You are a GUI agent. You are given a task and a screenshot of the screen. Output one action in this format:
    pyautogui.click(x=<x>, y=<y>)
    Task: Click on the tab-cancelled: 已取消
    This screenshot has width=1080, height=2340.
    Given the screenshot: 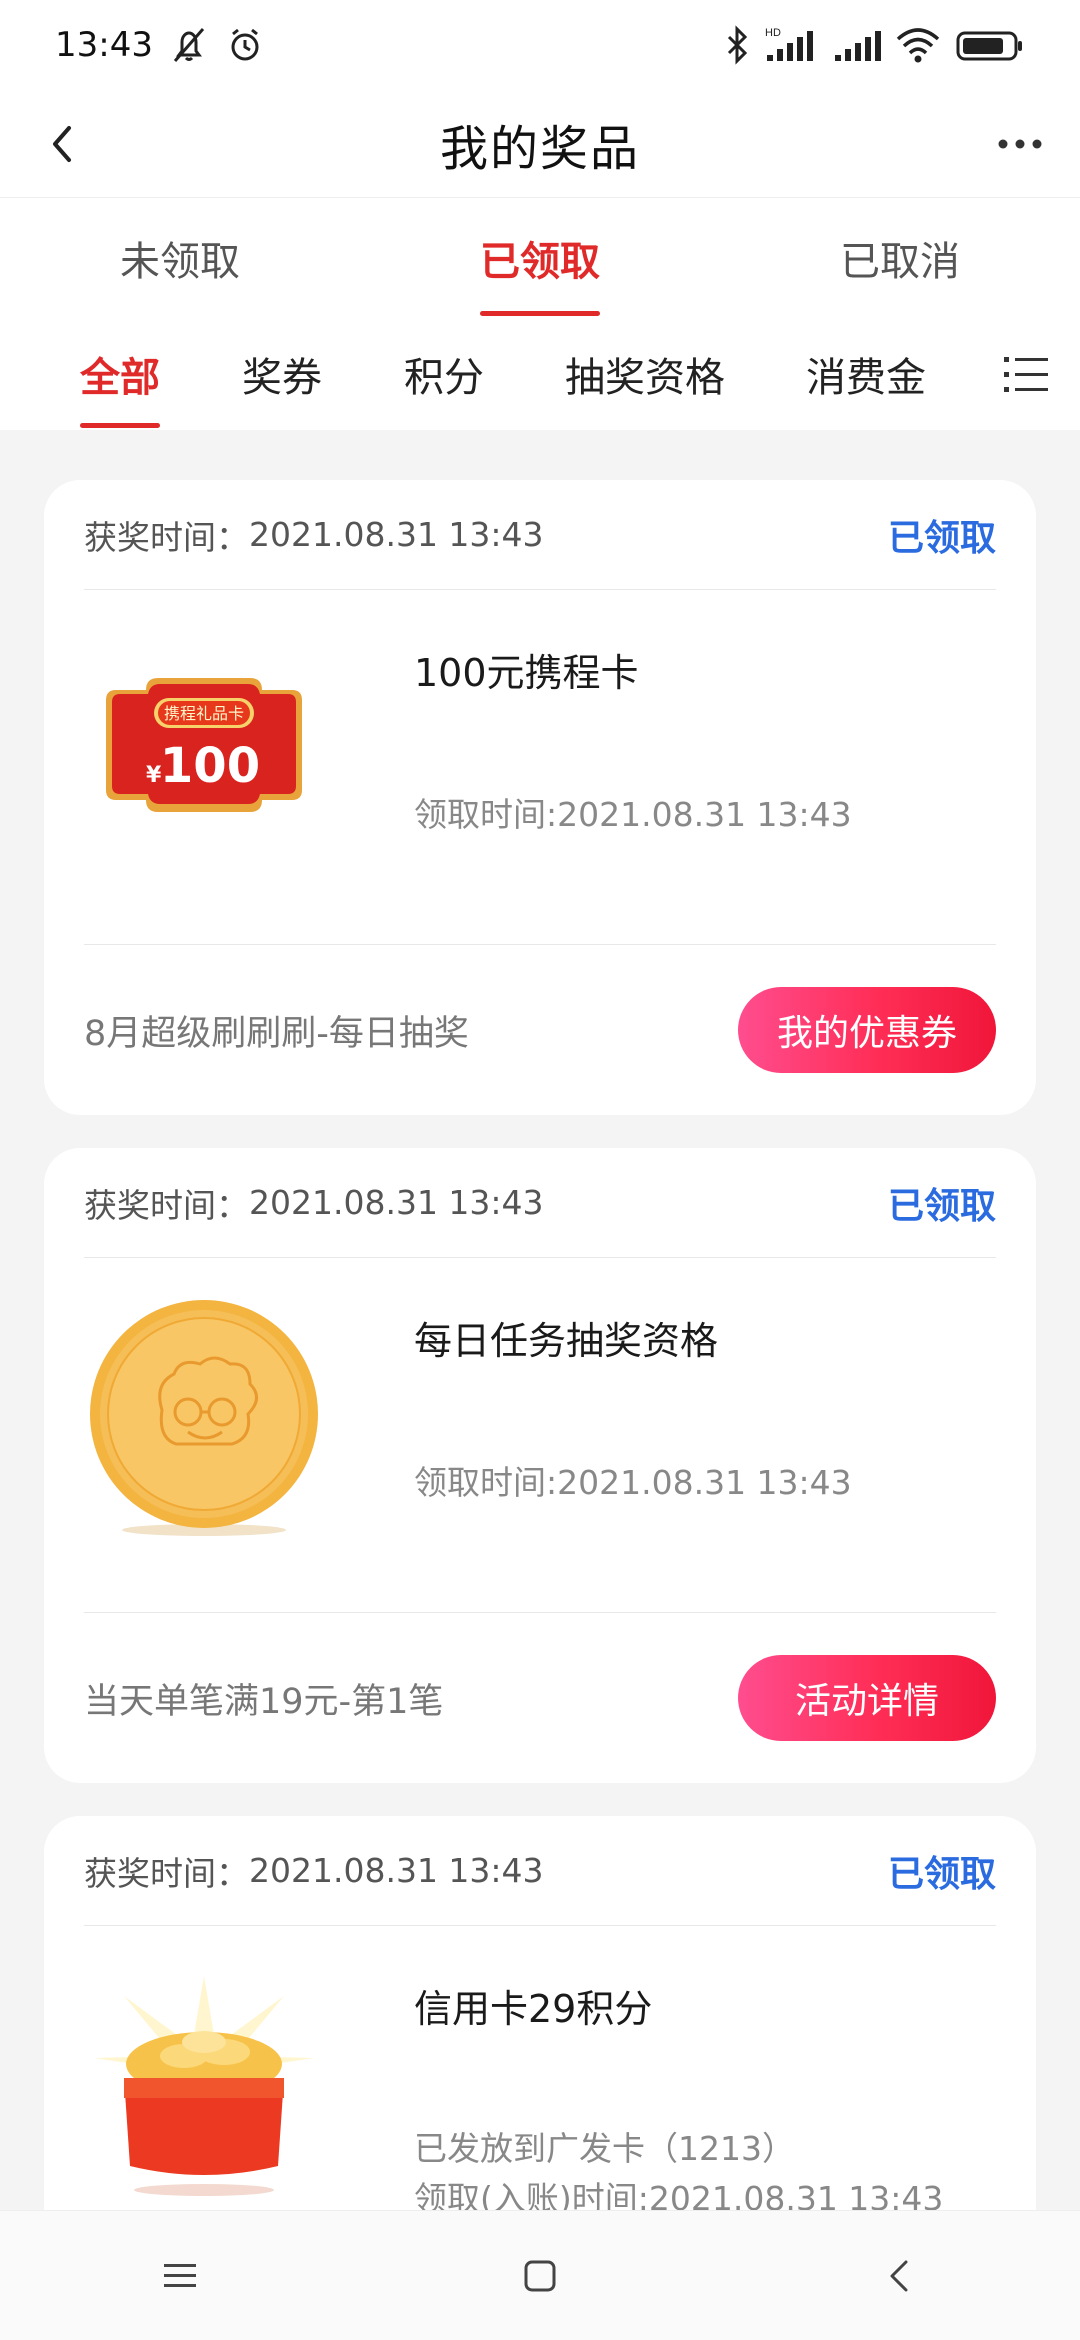 What is the action you would take?
    pyautogui.click(x=900, y=258)
    